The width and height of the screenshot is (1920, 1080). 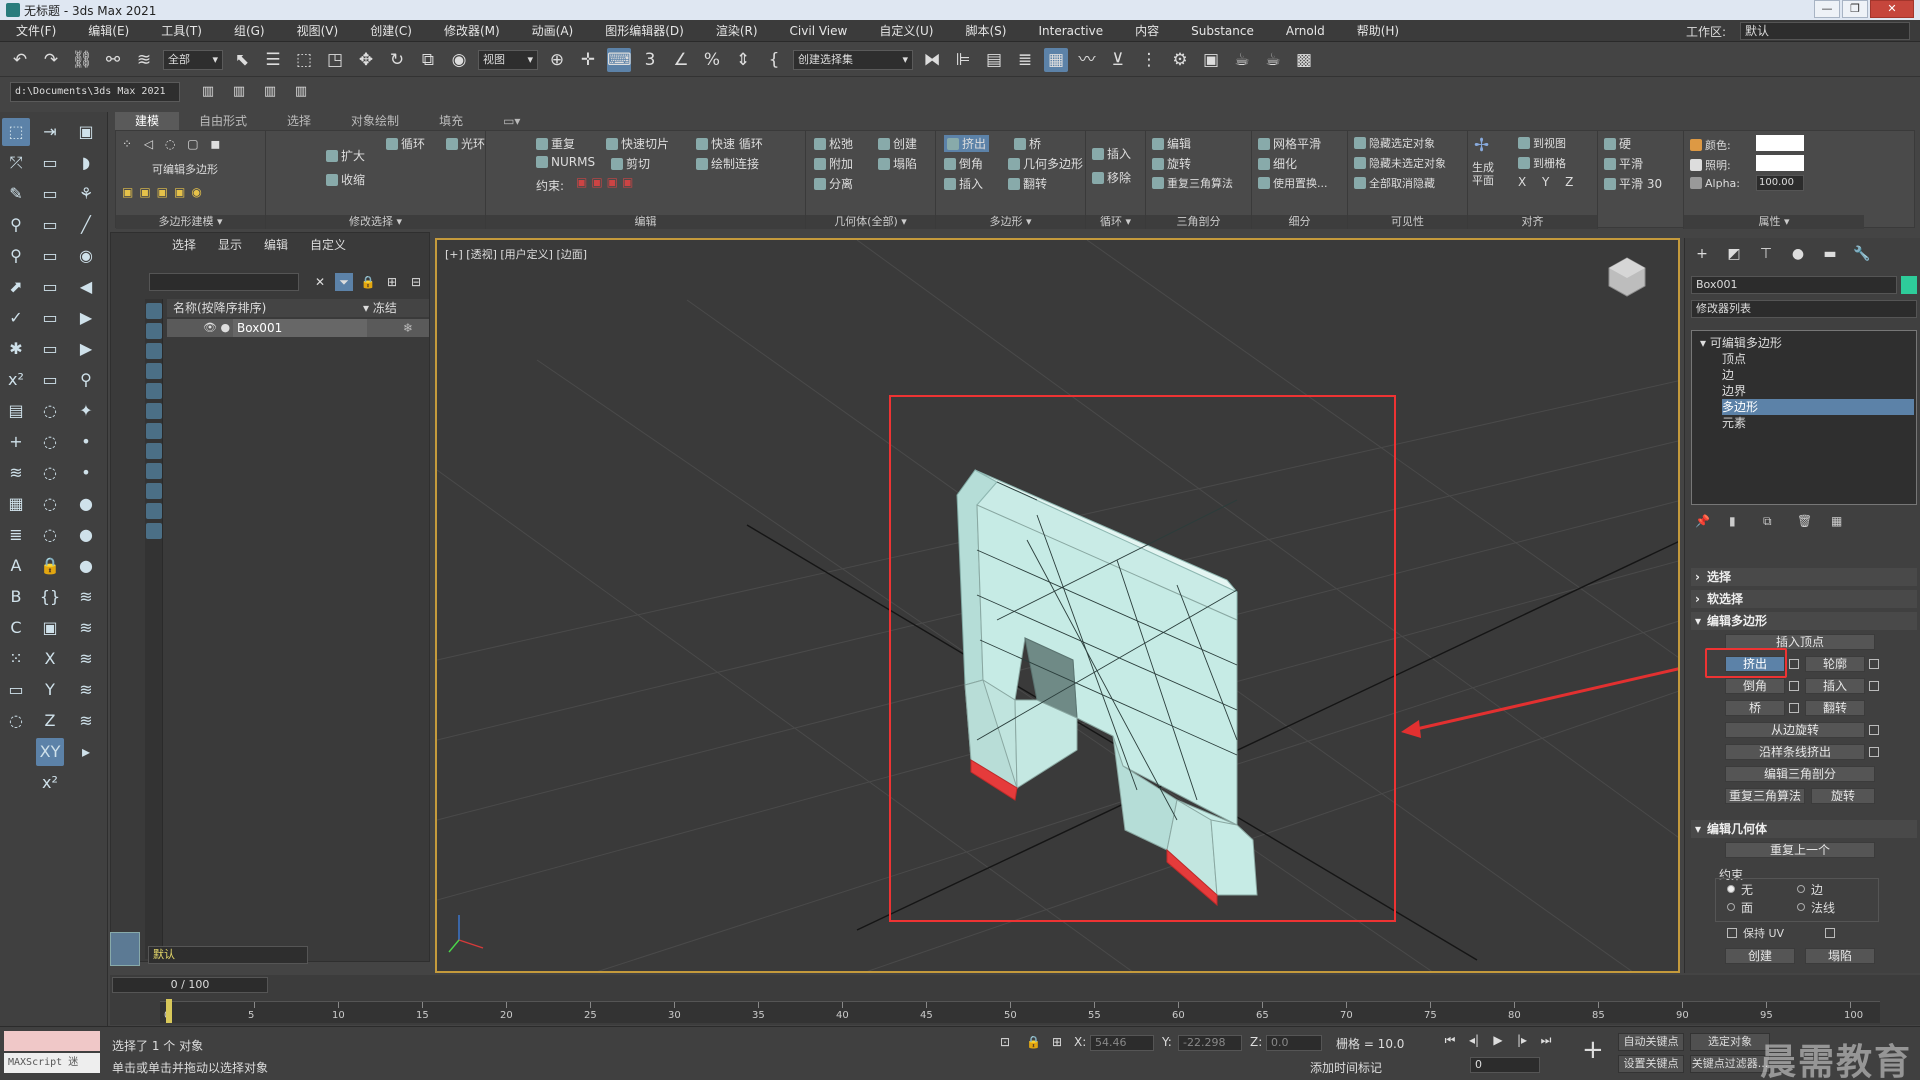 What do you see at coordinates (1804, 577) in the screenshot?
I see `rollout-selection: 选择` at bounding box center [1804, 577].